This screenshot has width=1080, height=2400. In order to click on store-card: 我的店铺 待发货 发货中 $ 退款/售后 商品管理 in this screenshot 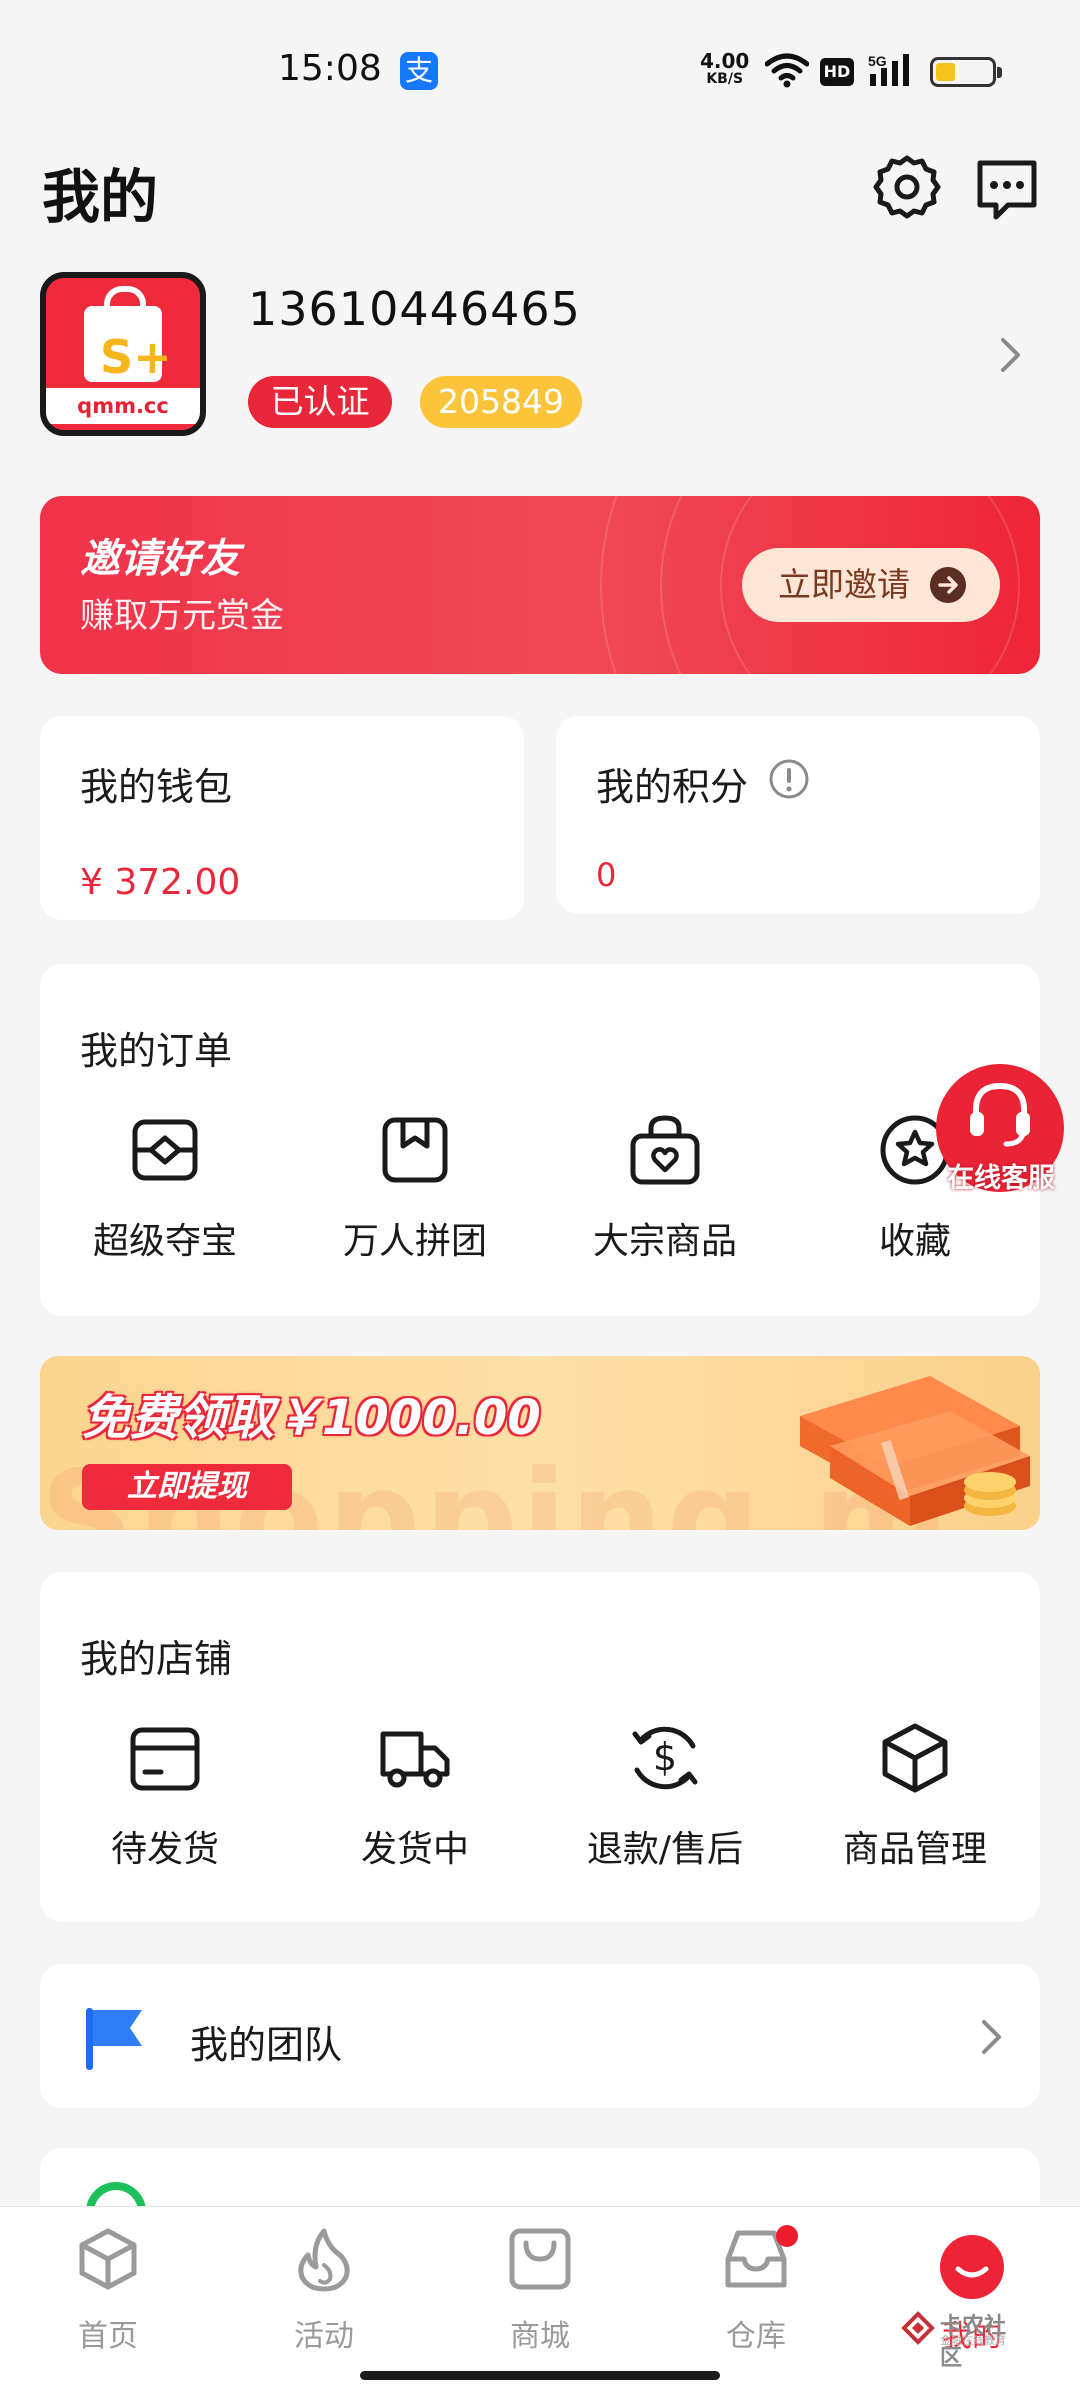, I will do `click(540, 1747)`.